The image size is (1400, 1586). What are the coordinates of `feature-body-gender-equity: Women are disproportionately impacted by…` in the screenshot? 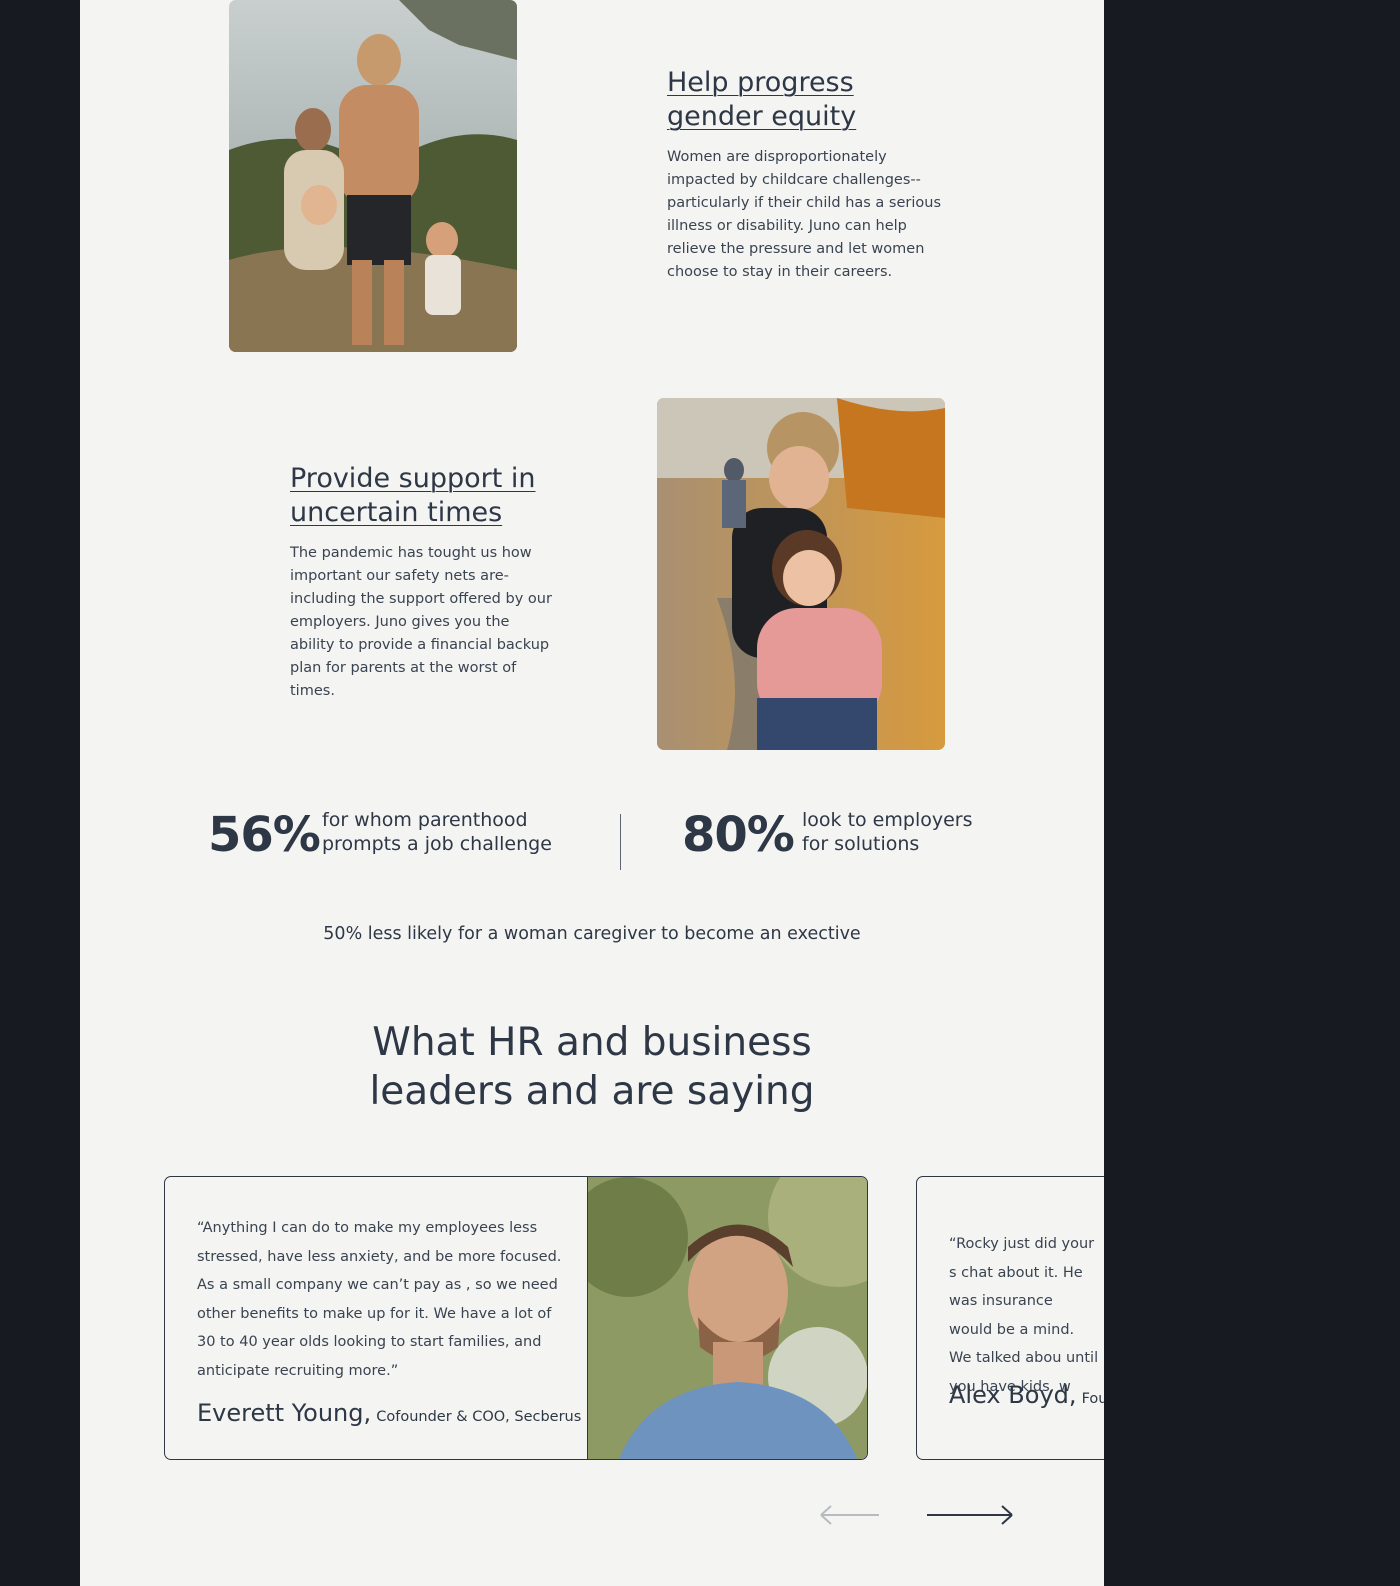 It's located at (804, 214).